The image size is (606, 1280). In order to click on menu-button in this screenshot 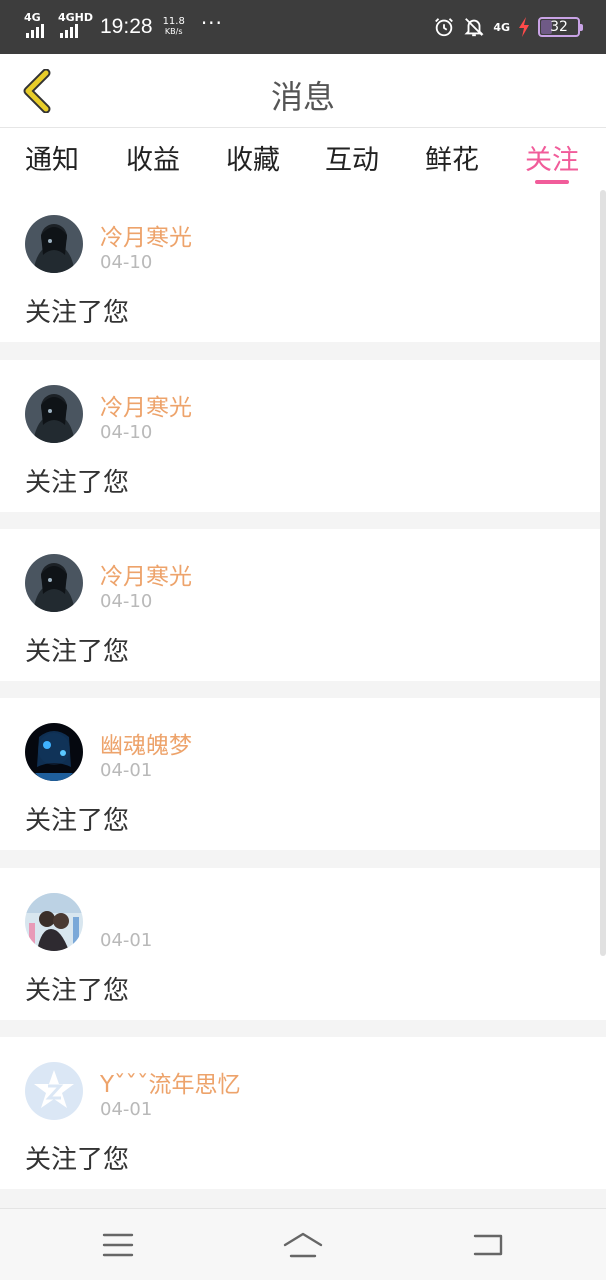, I will do `click(118, 1245)`.